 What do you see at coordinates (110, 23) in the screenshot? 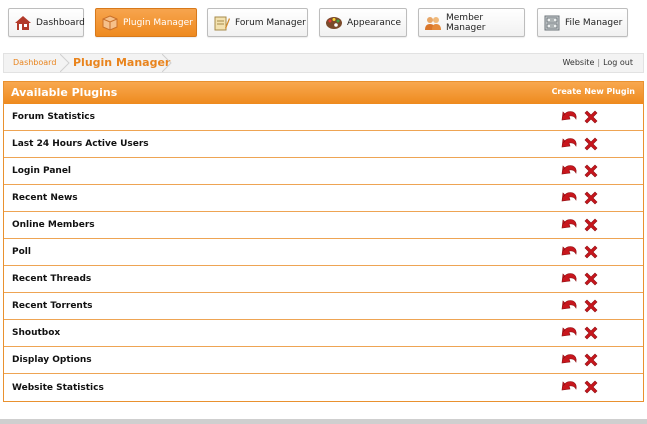
I see `boxes-icon` at bounding box center [110, 23].